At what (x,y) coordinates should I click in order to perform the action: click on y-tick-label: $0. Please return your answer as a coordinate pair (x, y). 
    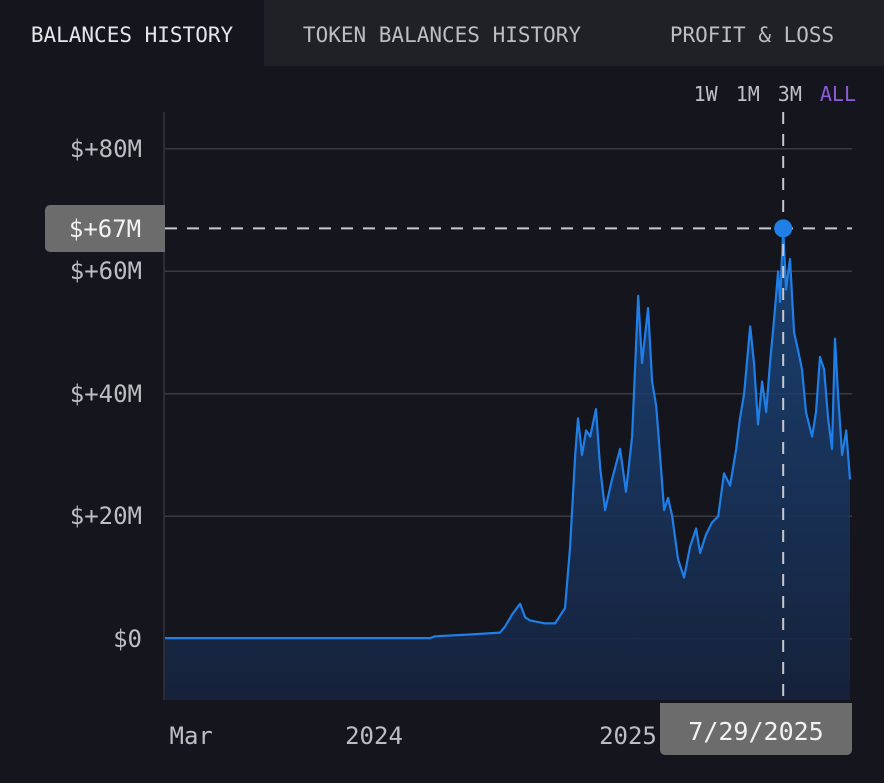
    Looking at the image, I should click on (127, 638).